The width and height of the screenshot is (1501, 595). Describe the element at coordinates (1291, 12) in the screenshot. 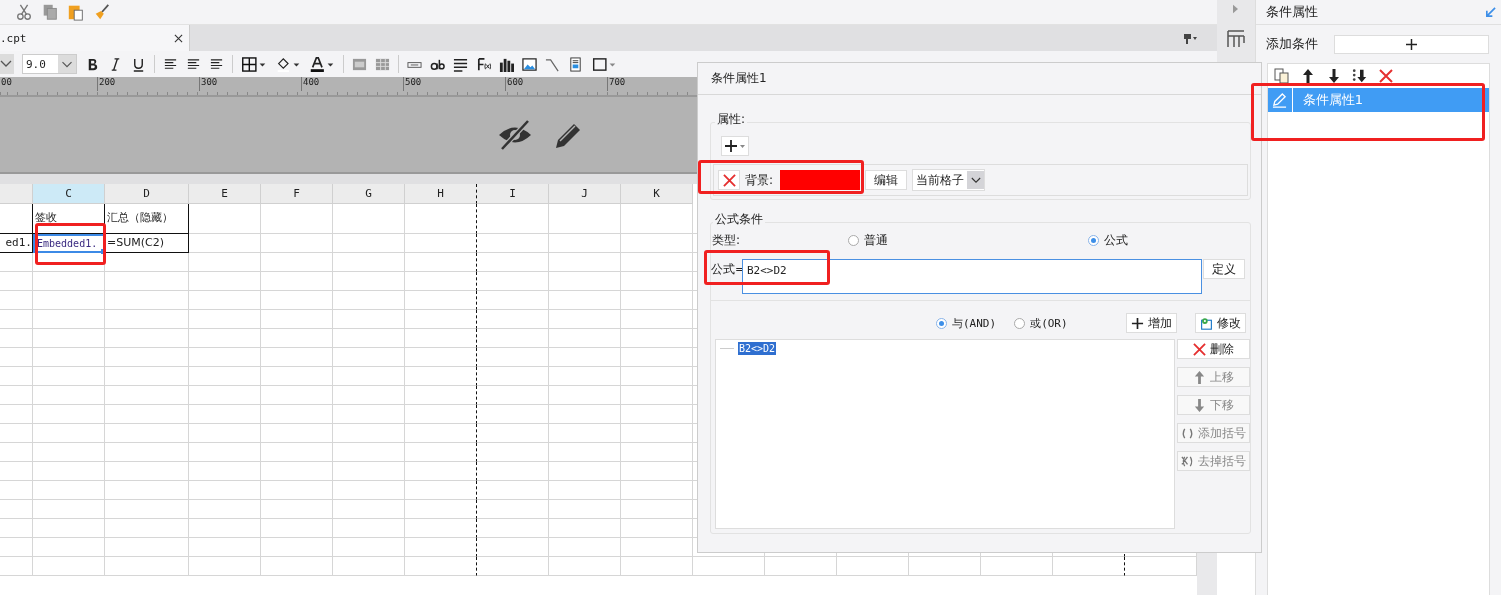

I see `panel-title: 条件属性` at that location.